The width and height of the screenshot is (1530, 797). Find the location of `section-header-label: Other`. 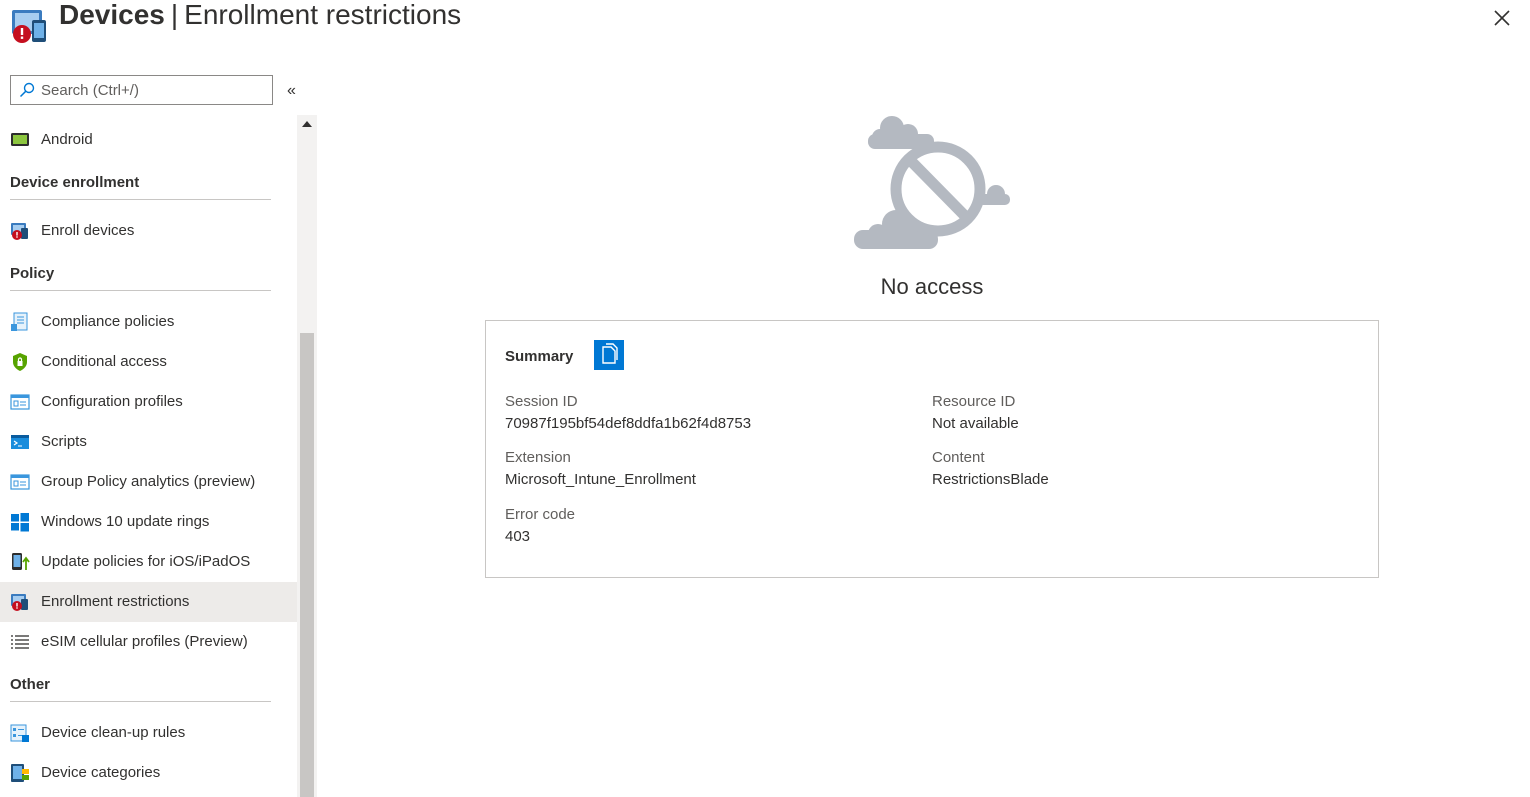

section-header-label: Other is located at coordinates (30, 684).